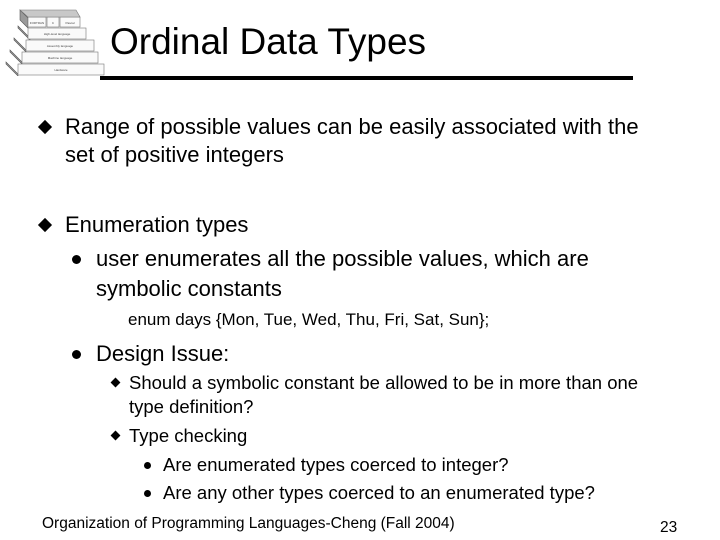 The height and width of the screenshot is (540, 720). I want to click on slide-title: Ordinal Data Types, so click(268, 41).